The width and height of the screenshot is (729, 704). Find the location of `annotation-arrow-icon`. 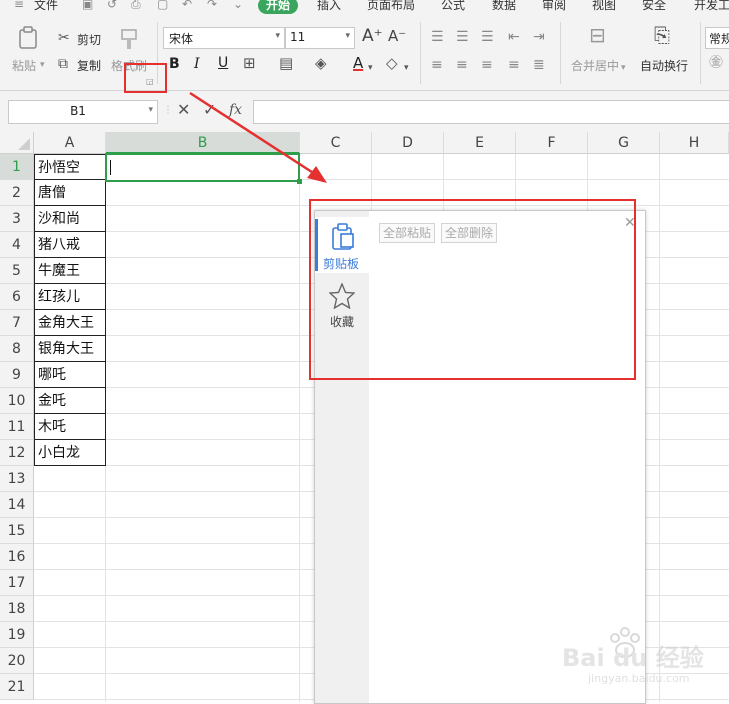

annotation-arrow-icon is located at coordinates (258, 137).